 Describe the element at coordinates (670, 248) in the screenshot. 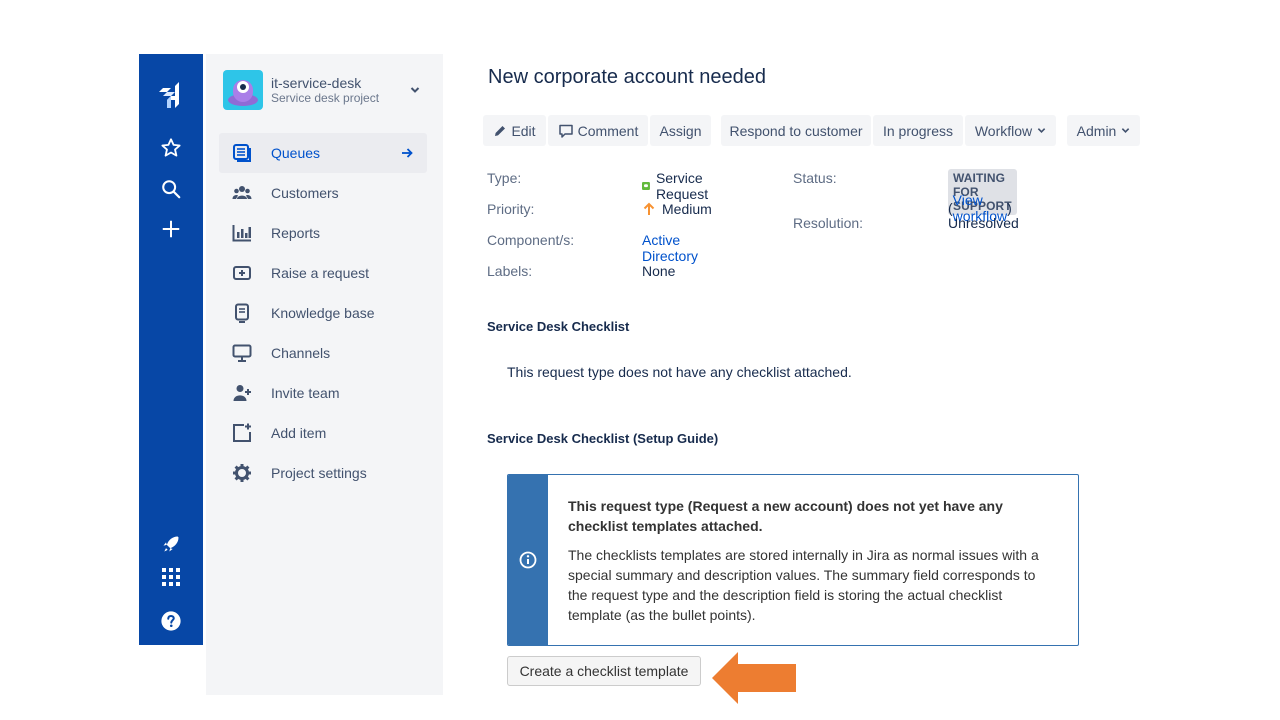

I see `component-link: Active Directory` at that location.